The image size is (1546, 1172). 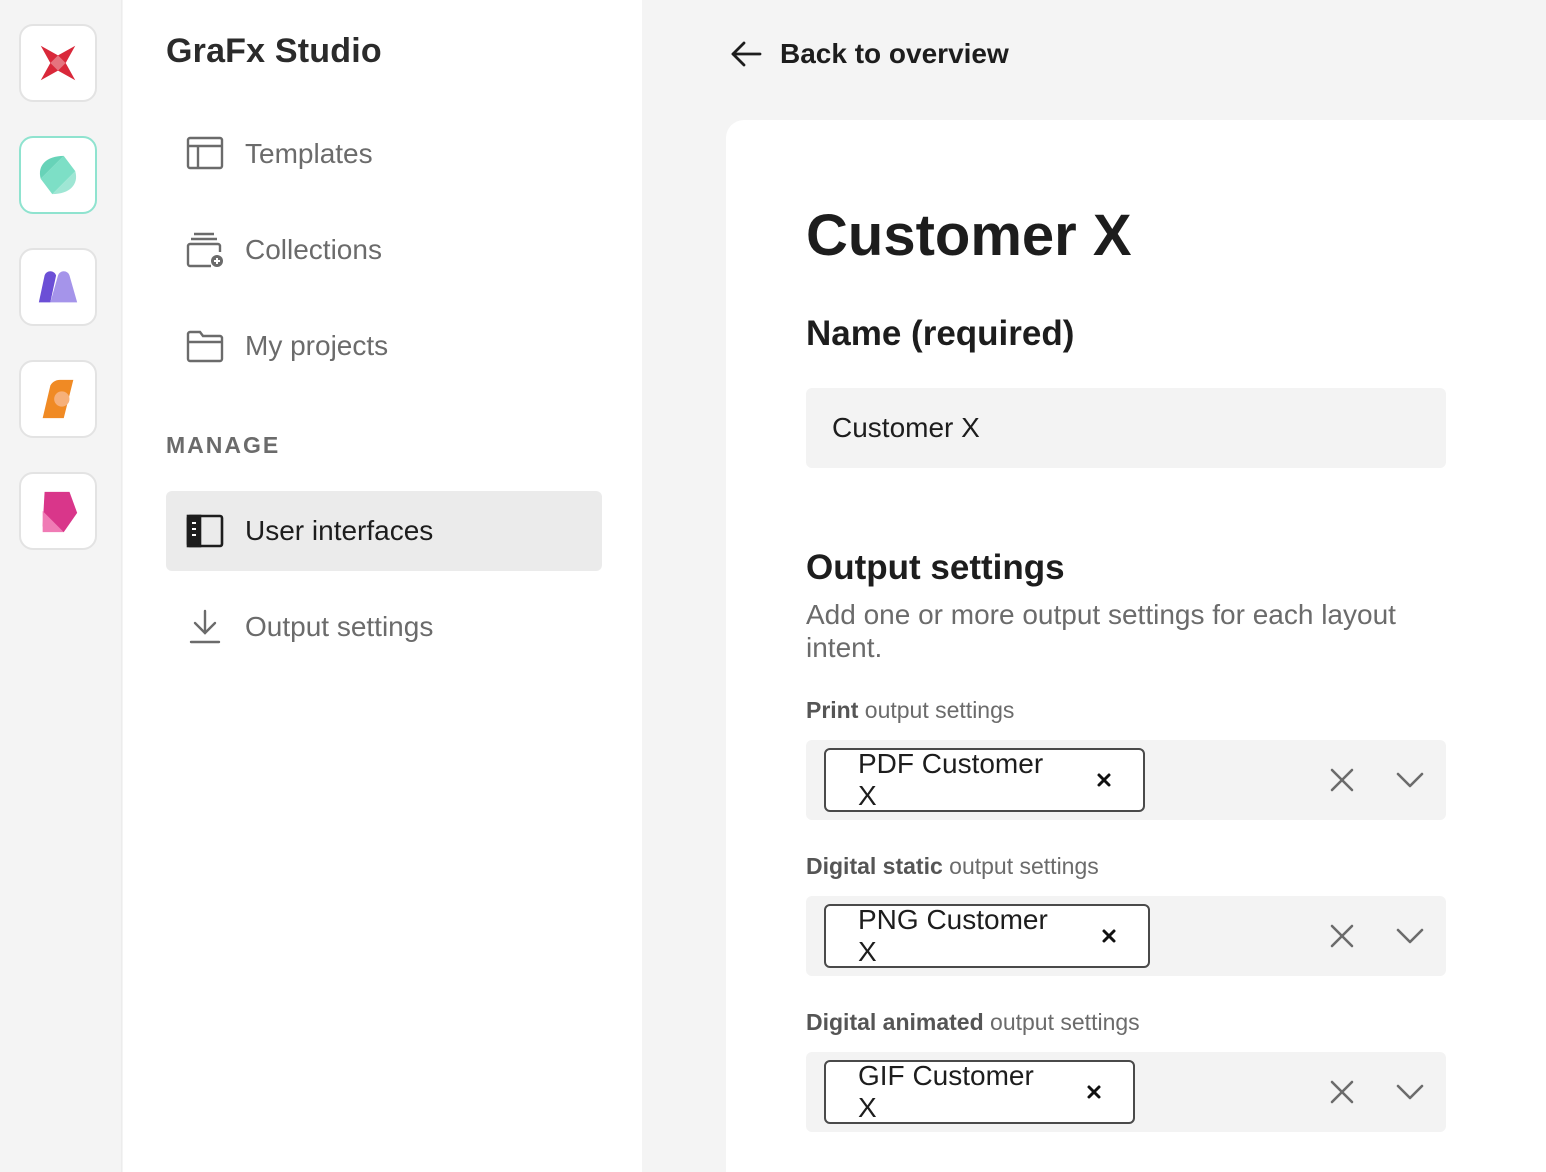 What do you see at coordinates (384, 250) in the screenshot?
I see `sidebar-item-collections: Collections` at bounding box center [384, 250].